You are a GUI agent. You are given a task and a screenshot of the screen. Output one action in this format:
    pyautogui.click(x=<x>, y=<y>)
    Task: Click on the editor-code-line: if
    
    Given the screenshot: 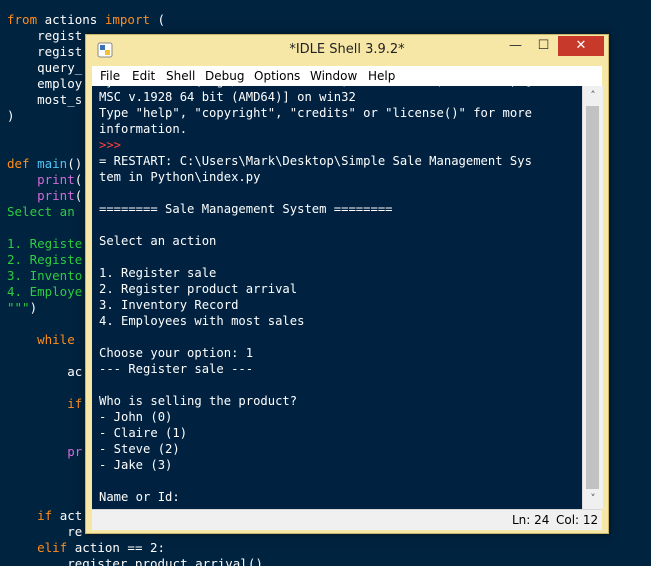 What is the action you would take?
    pyautogui.click(x=44, y=404)
    